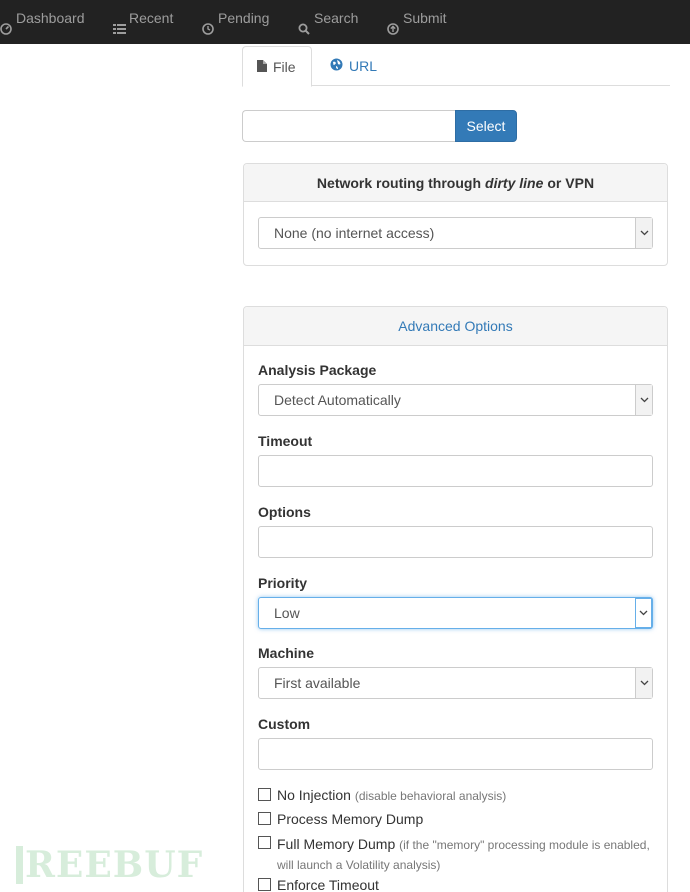  Describe the element at coordinates (399, 182) in the screenshot. I see `routing-heading-prefix: Network routing through` at that location.